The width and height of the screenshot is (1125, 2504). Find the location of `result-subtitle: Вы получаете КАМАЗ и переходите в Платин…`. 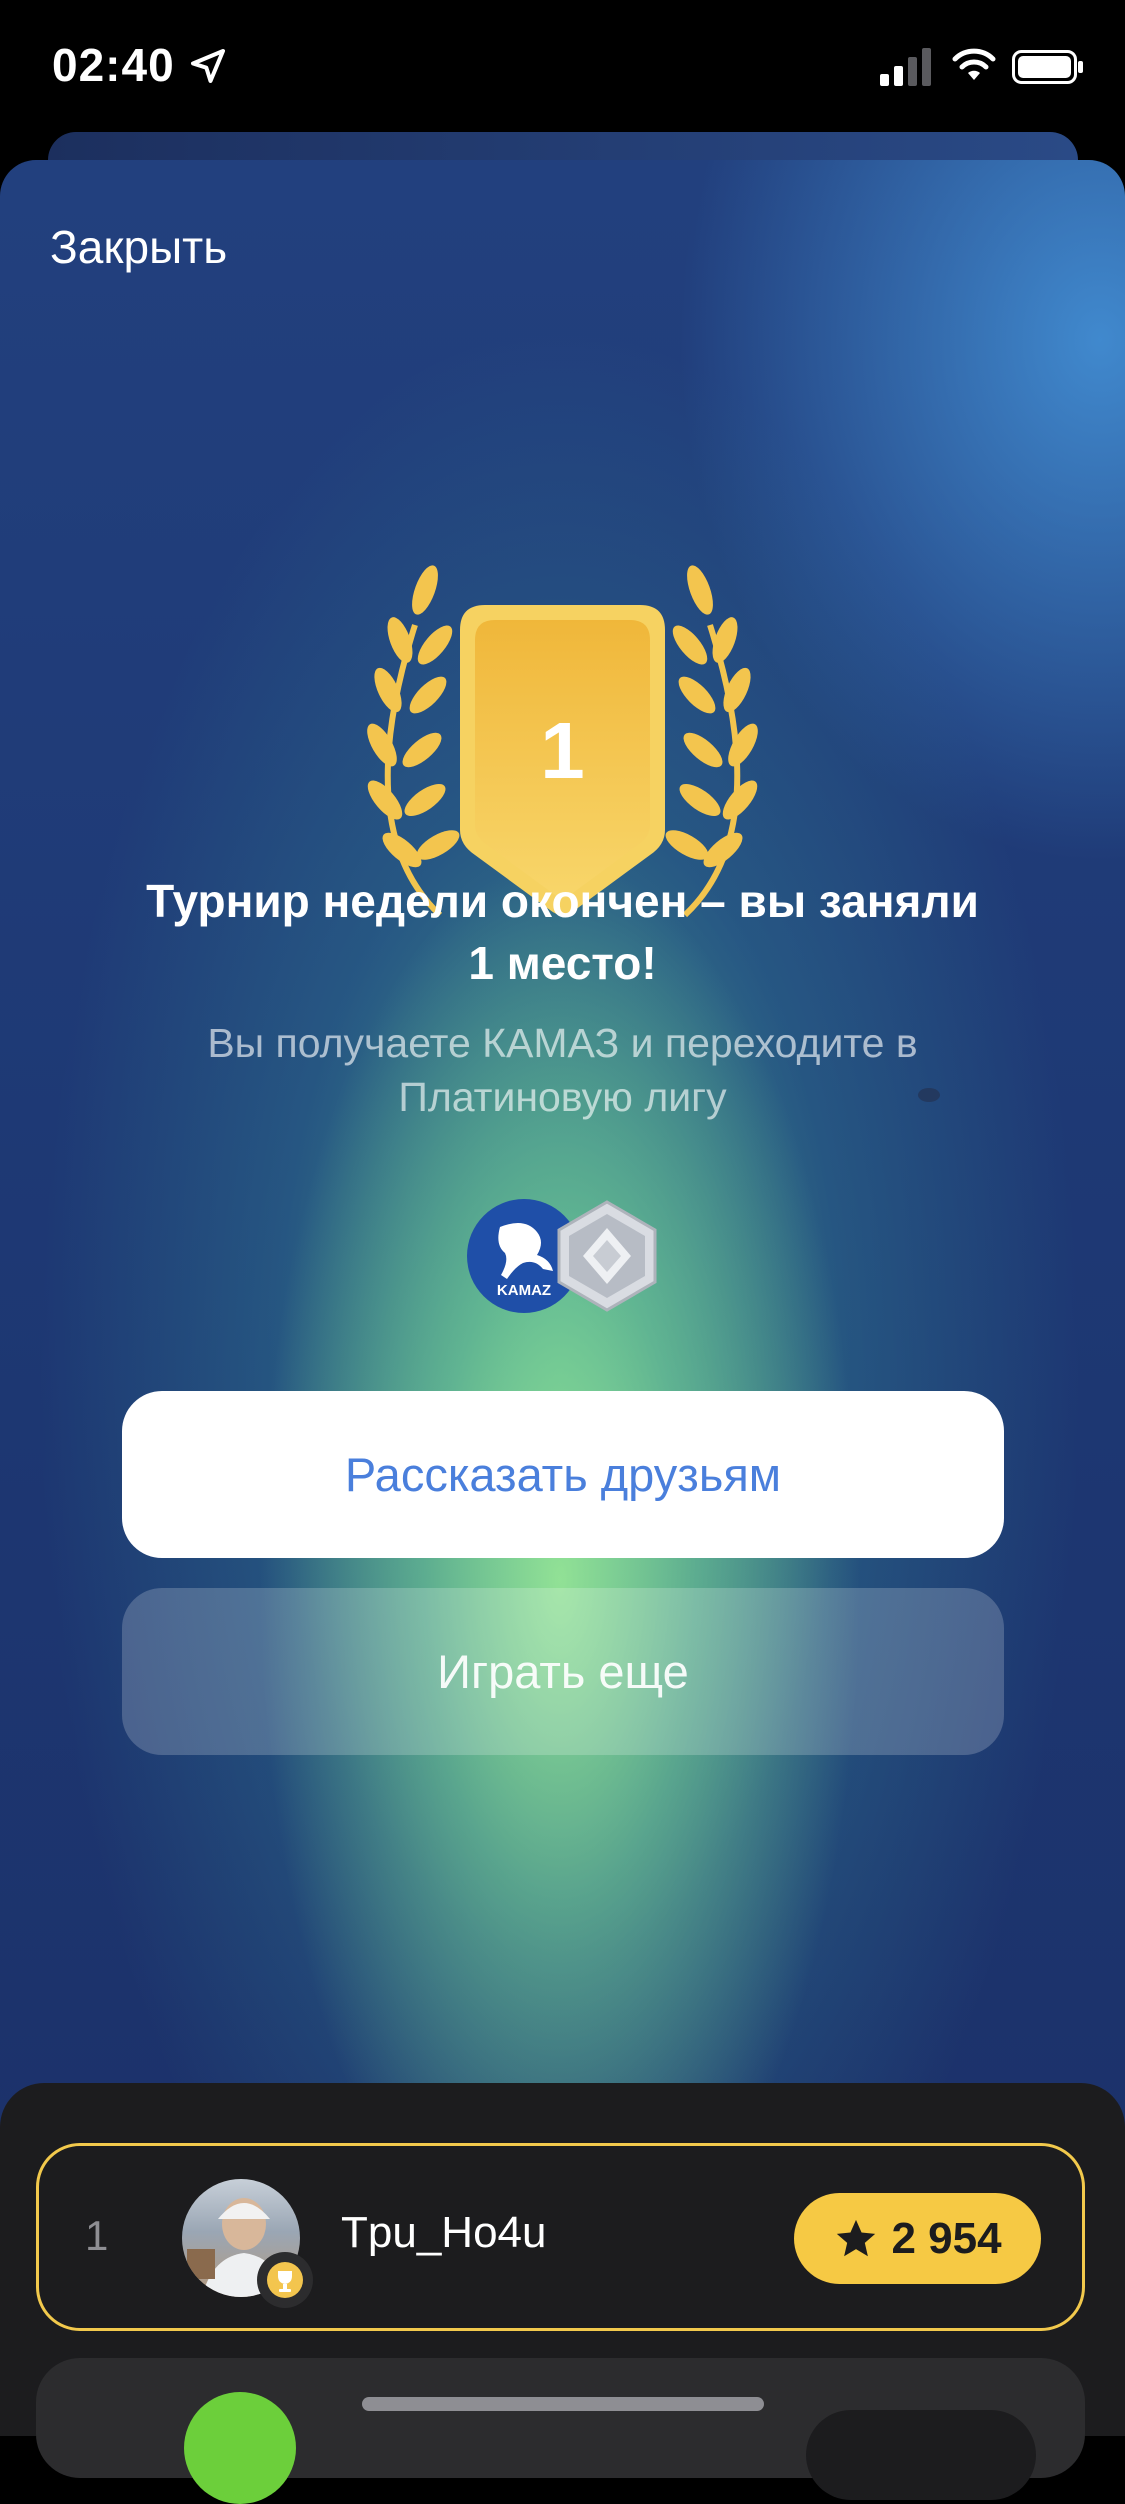

result-subtitle: Вы получаете КАМАЗ и переходите в Платин… is located at coordinates (562, 1070).